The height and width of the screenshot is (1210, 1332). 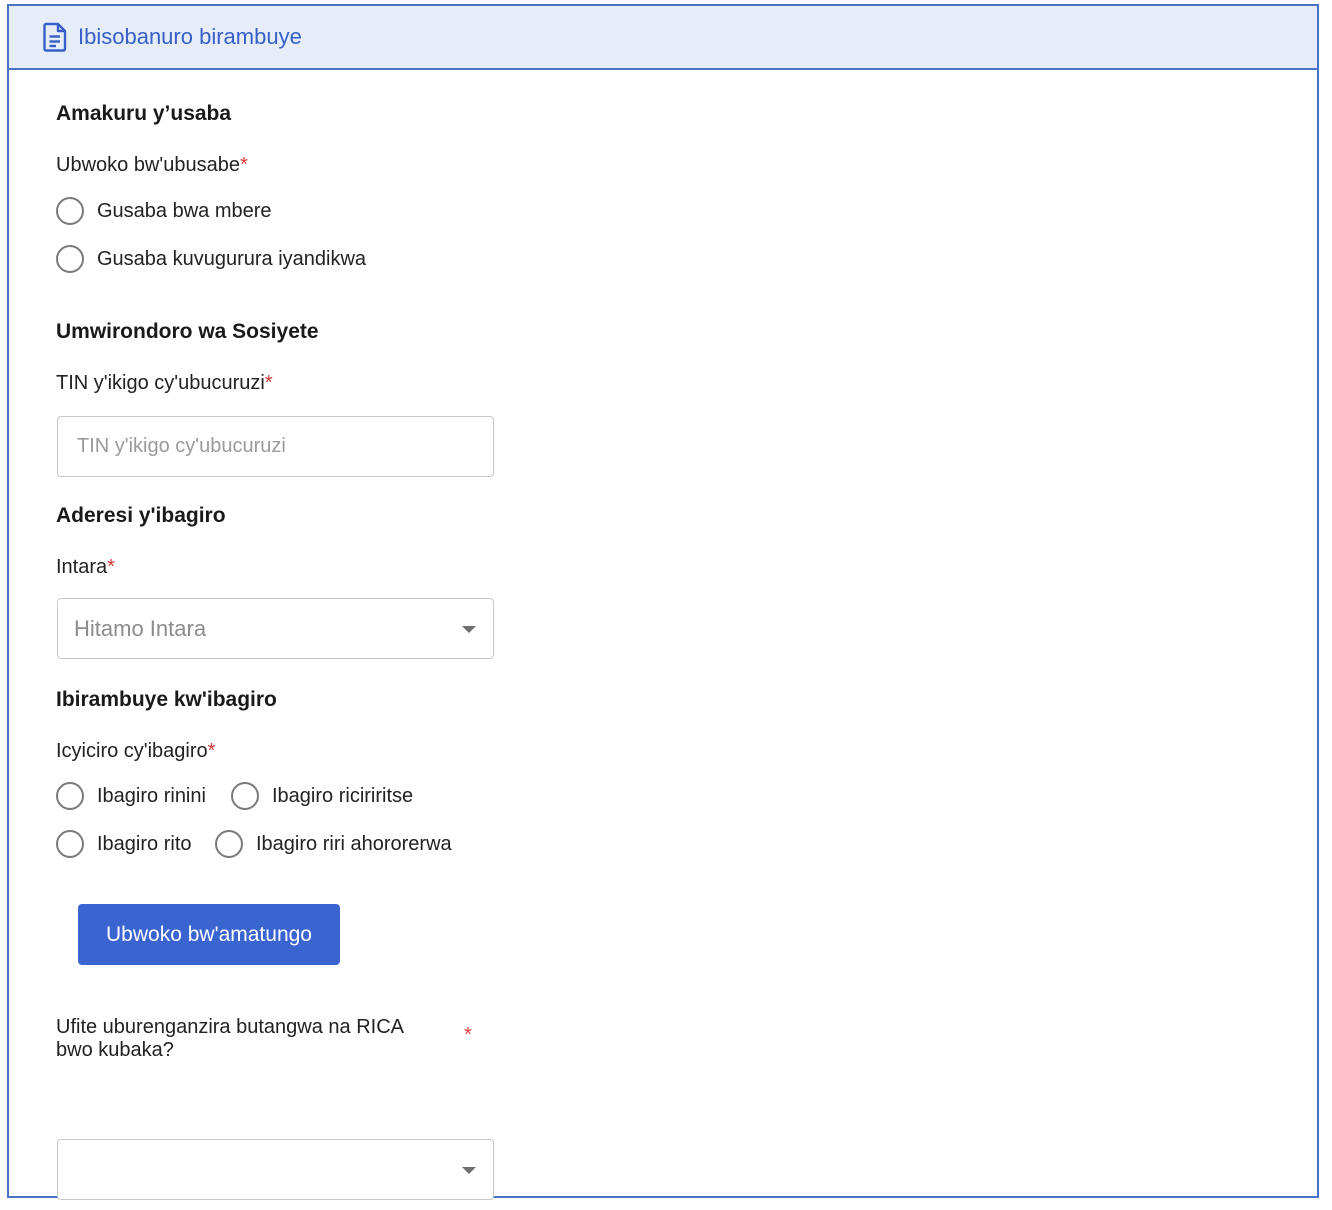 I want to click on document-icon, so click(x=55, y=37).